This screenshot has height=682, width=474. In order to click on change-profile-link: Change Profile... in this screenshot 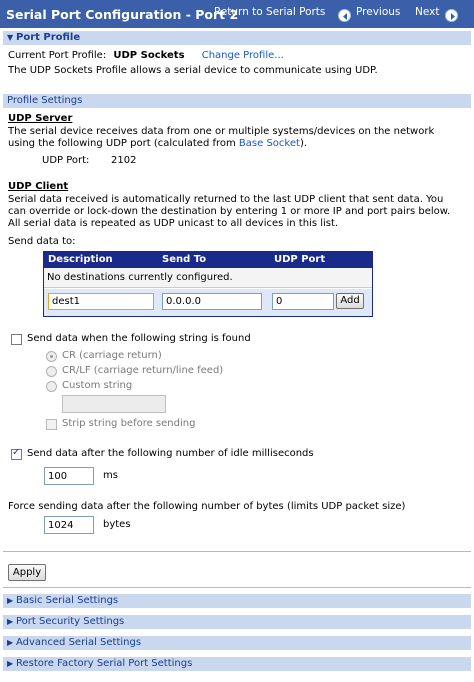, I will do `click(243, 55)`.